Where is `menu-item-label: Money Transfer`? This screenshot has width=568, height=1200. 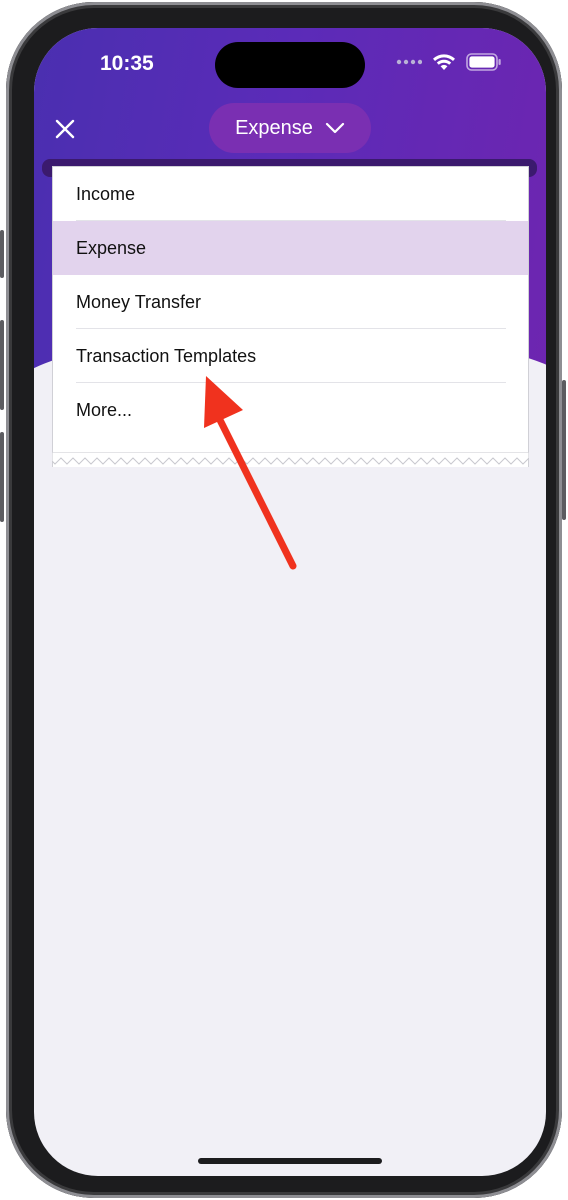 menu-item-label: Money Transfer is located at coordinates (139, 301).